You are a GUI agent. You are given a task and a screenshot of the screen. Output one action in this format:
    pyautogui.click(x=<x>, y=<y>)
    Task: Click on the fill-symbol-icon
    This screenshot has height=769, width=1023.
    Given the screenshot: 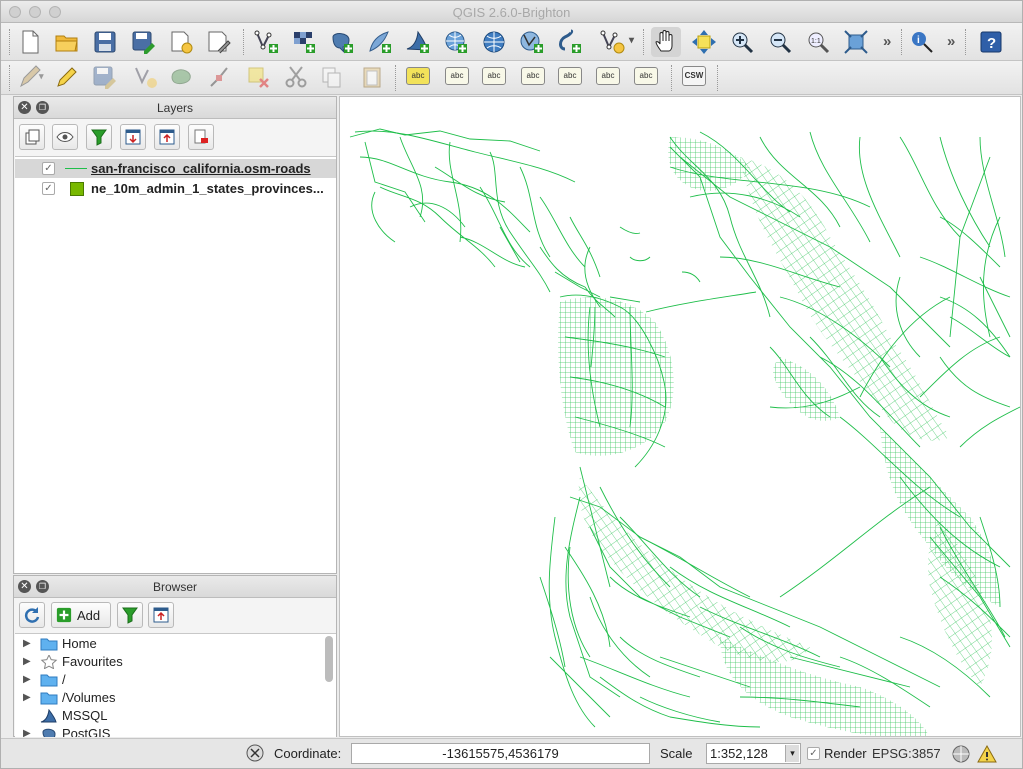 What is the action you would take?
    pyautogui.click(x=77, y=189)
    